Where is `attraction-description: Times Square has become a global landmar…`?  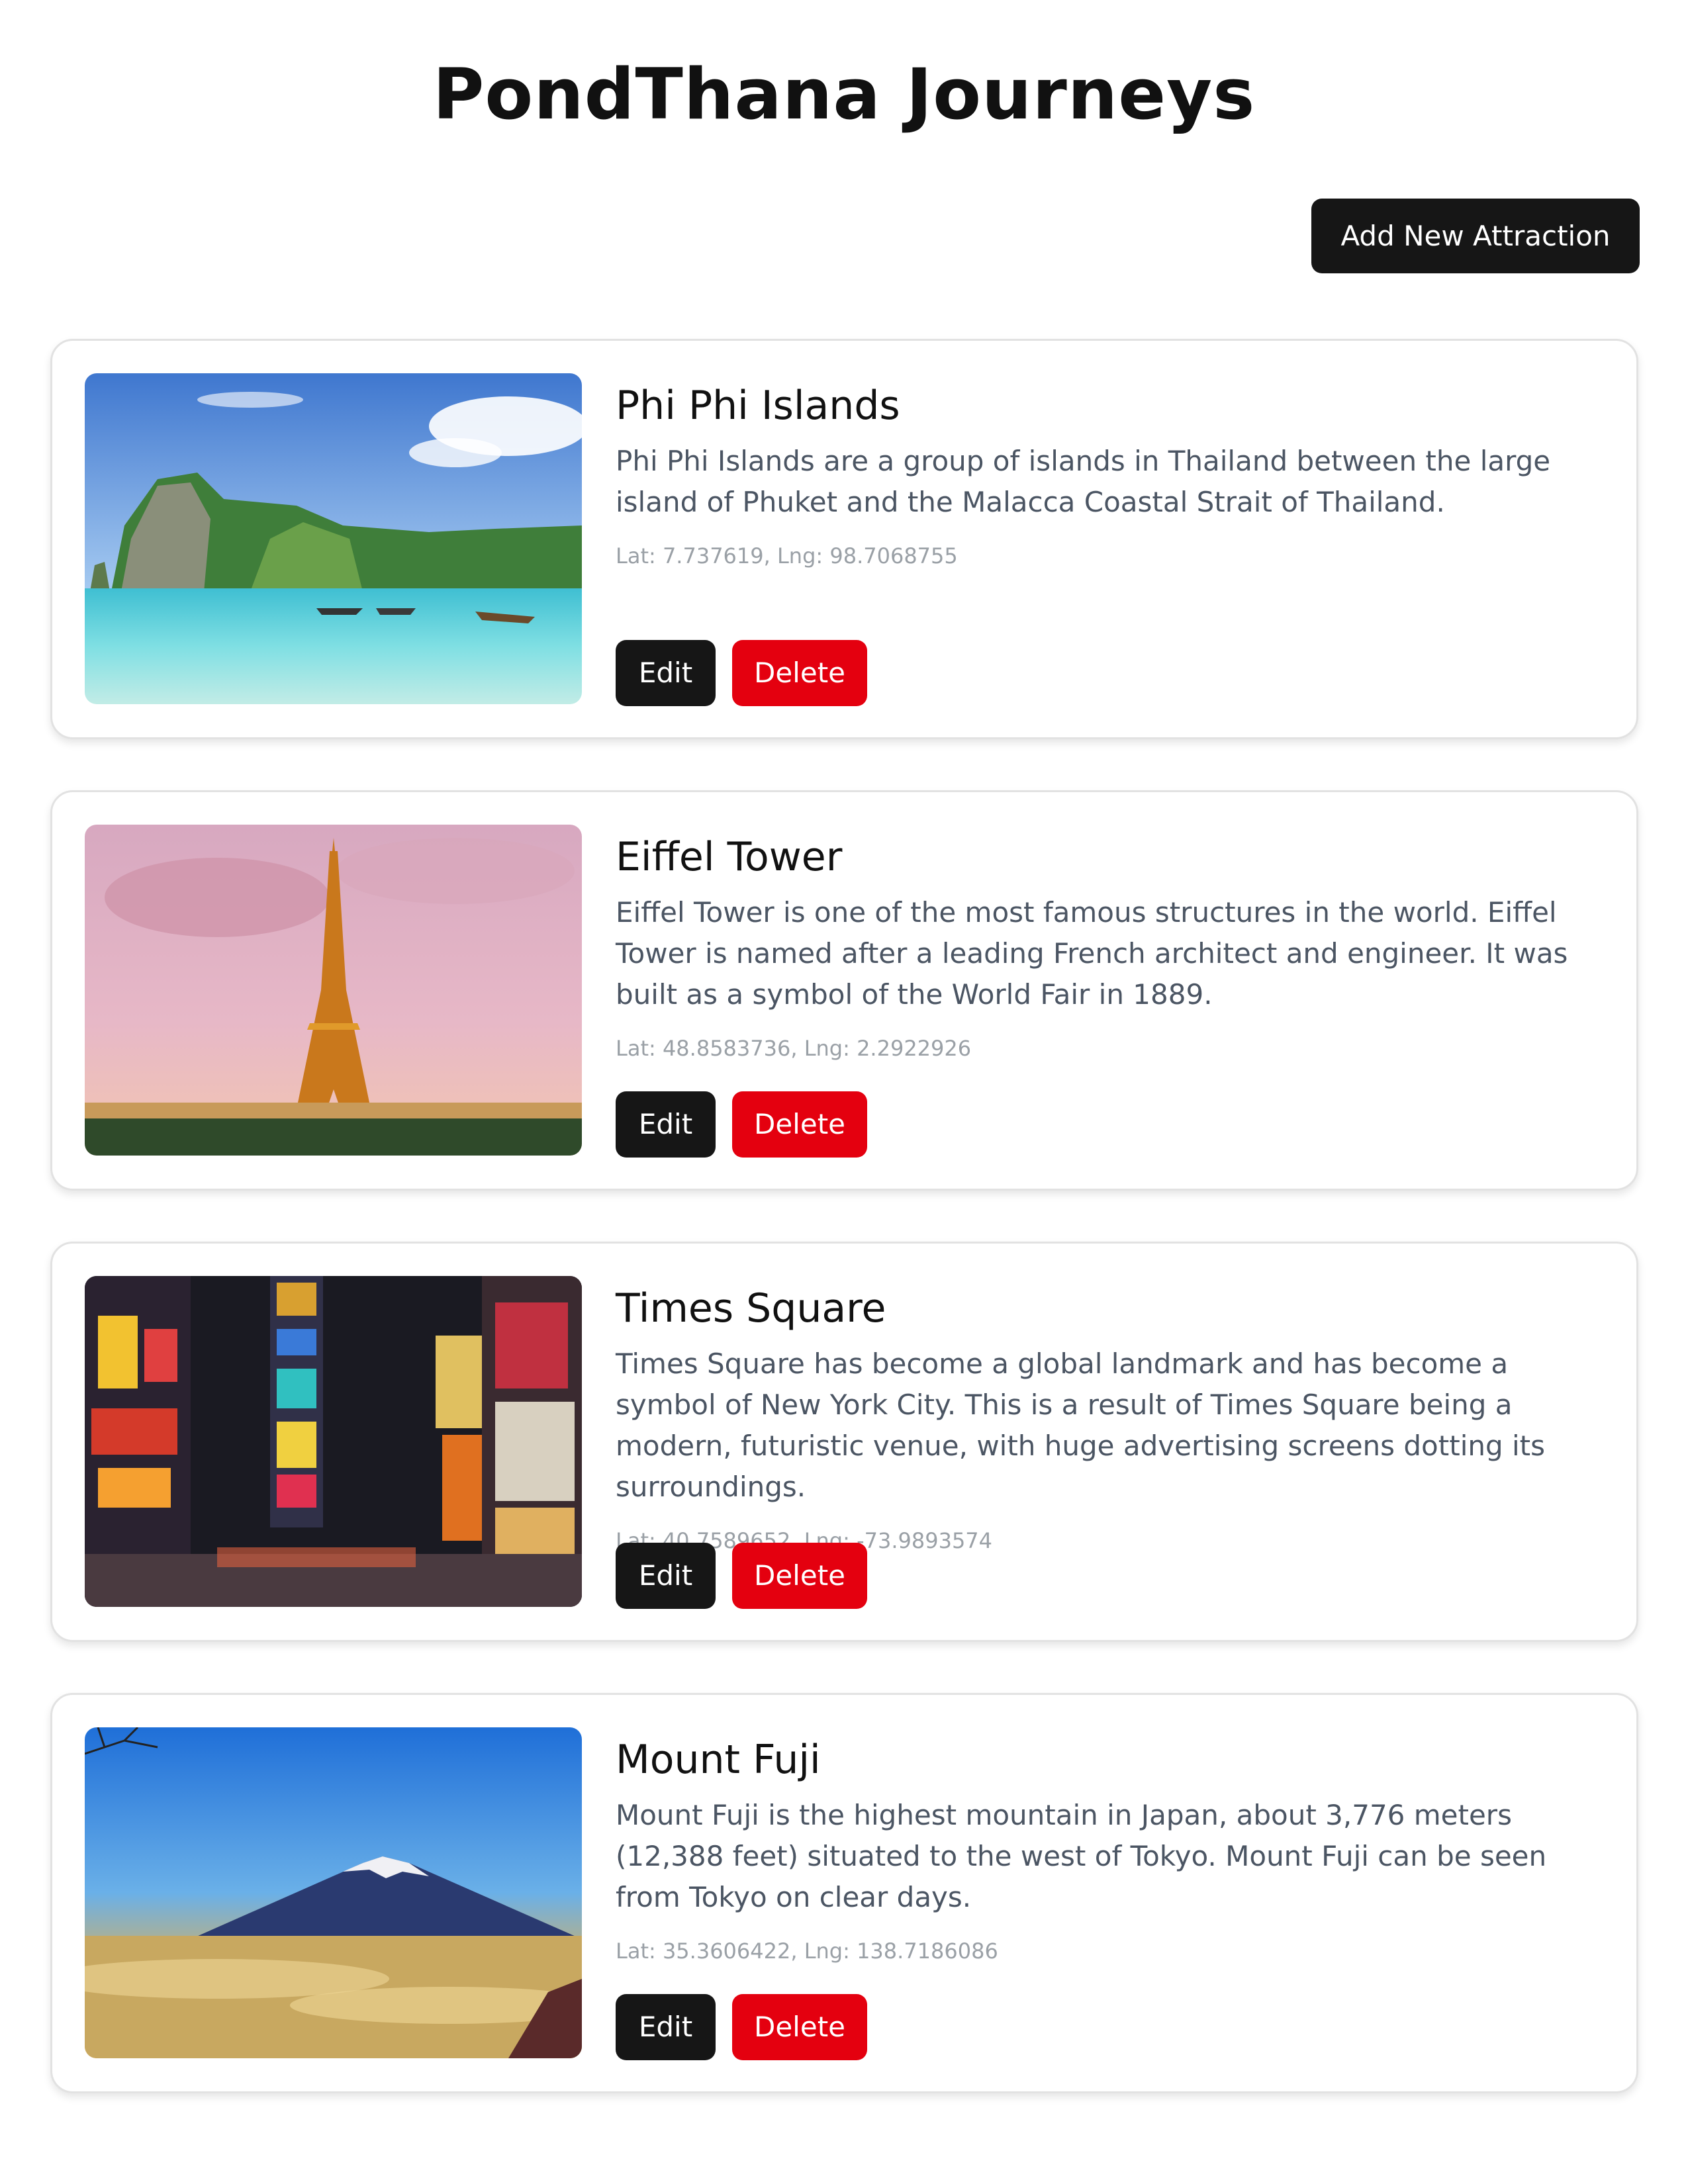 attraction-description: Times Square has become a global landmar… is located at coordinates (1081, 1425).